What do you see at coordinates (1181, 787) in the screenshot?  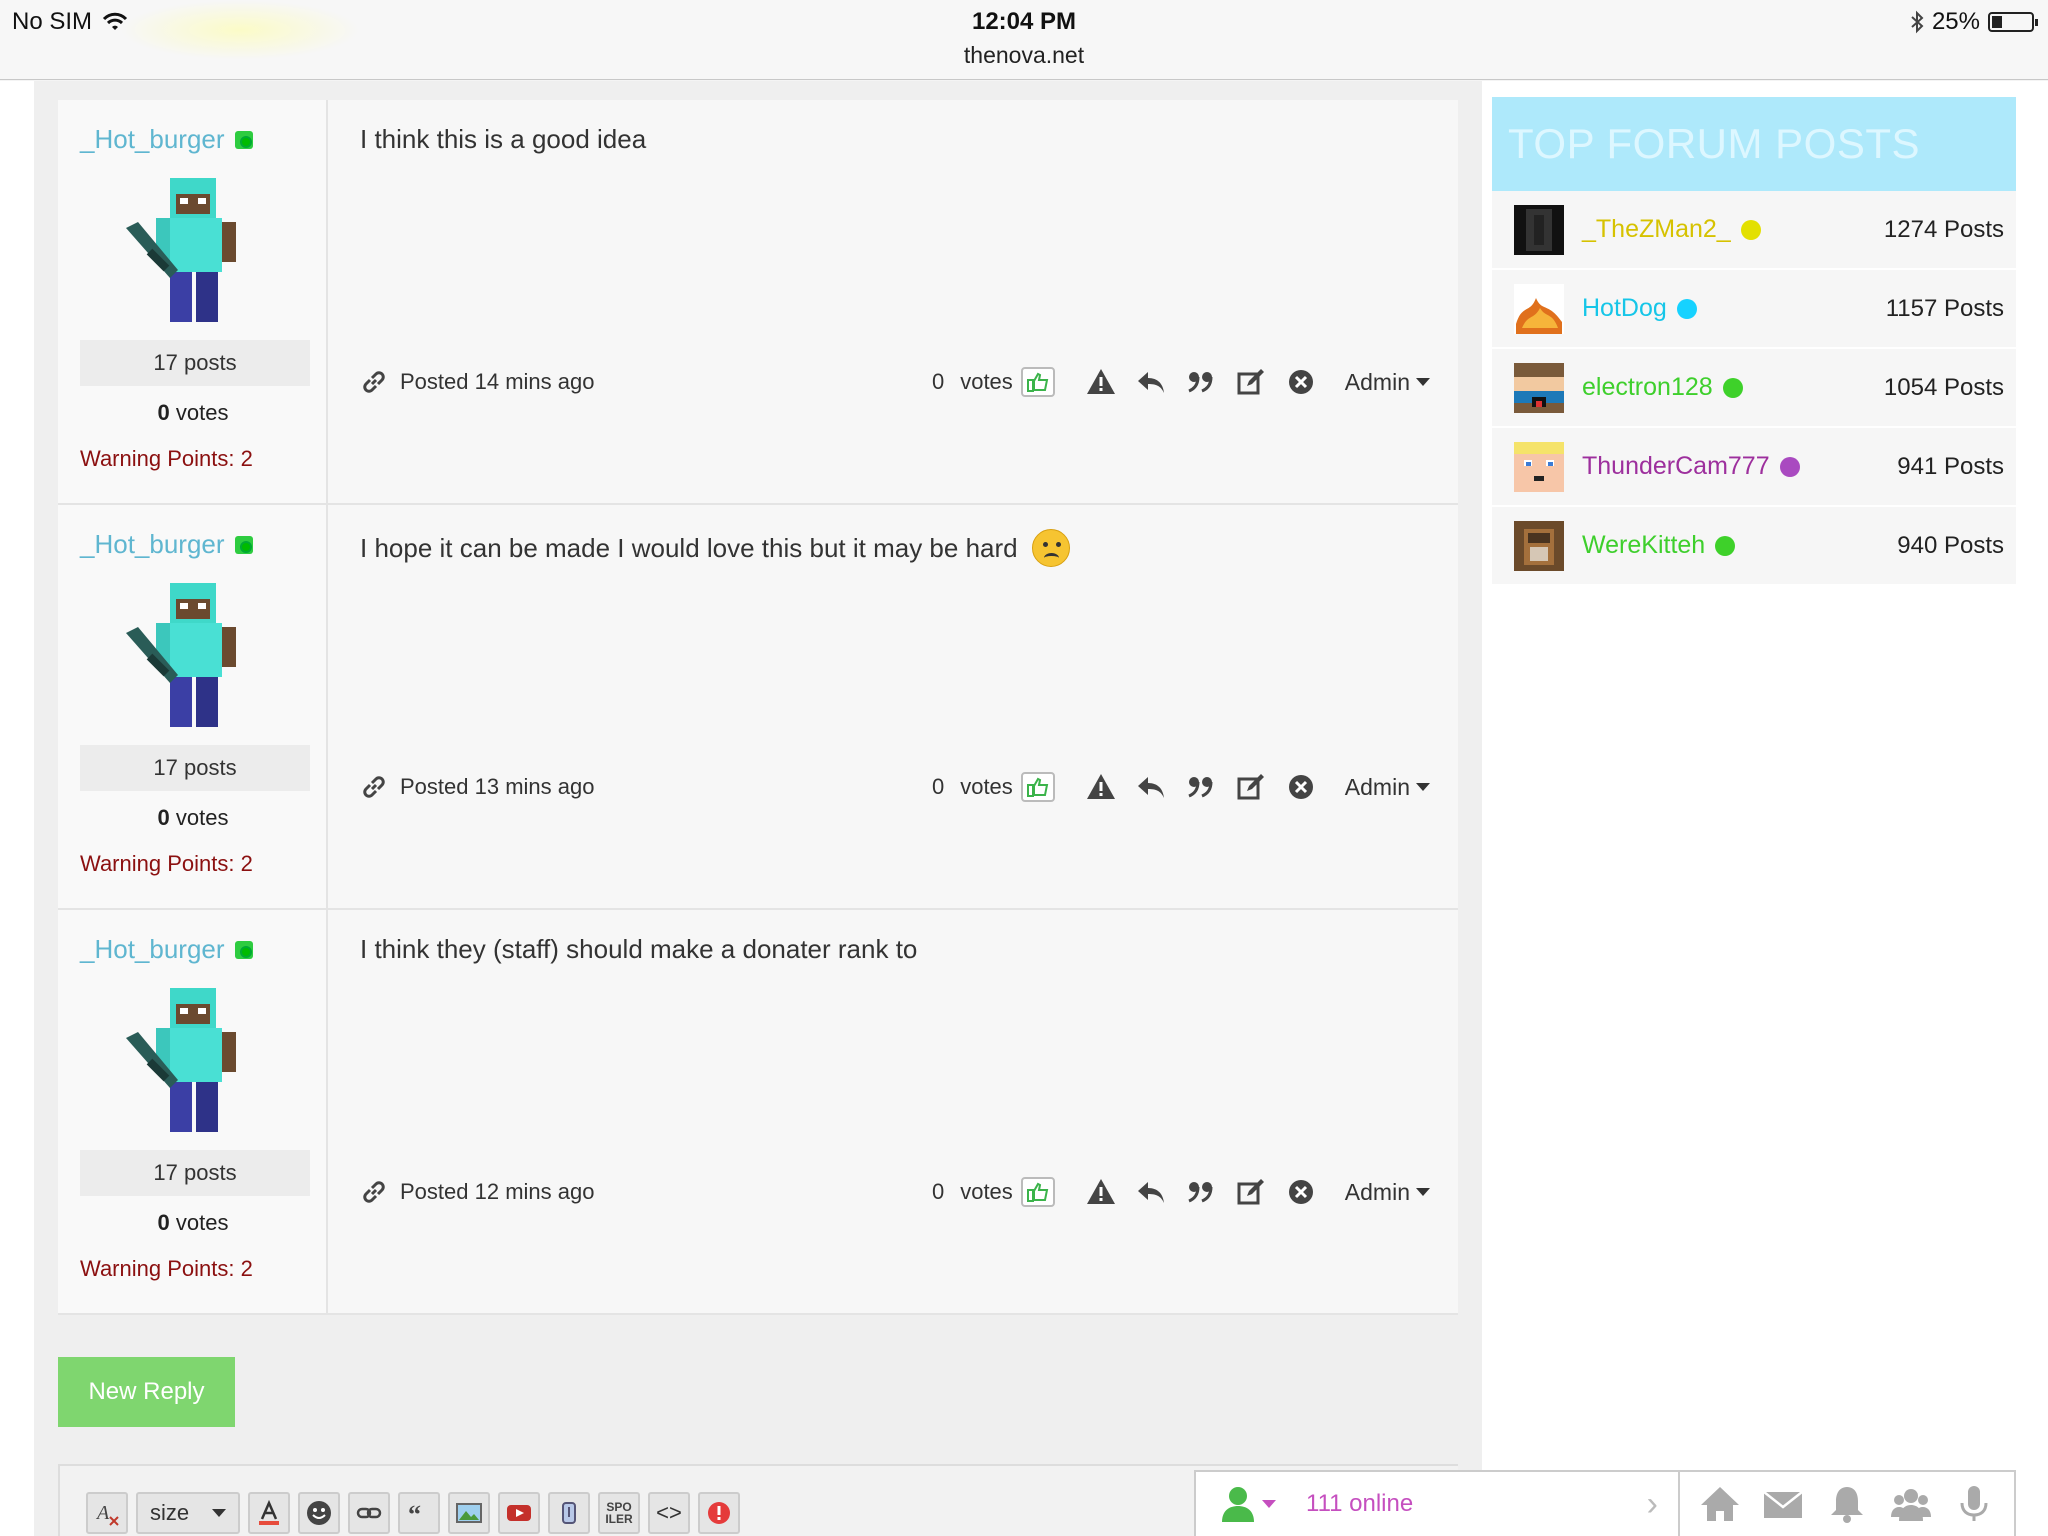 I see `post-actions: 0 votes Admin` at bounding box center [1181, 787].